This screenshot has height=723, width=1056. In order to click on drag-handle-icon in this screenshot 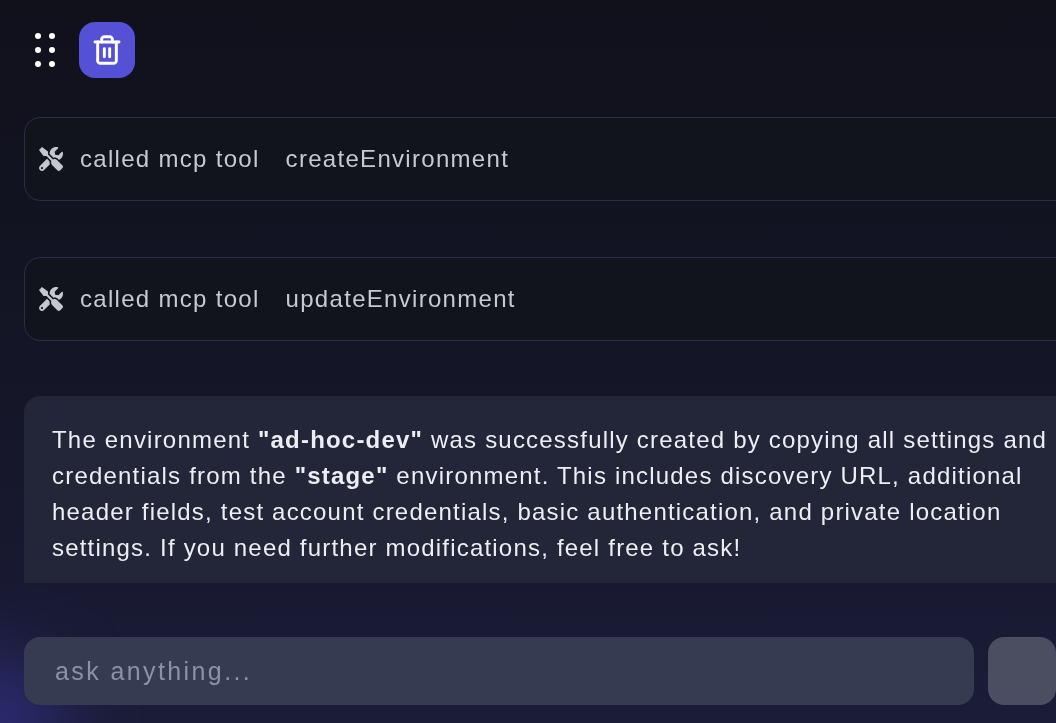, I will do `click(45, 50)`.